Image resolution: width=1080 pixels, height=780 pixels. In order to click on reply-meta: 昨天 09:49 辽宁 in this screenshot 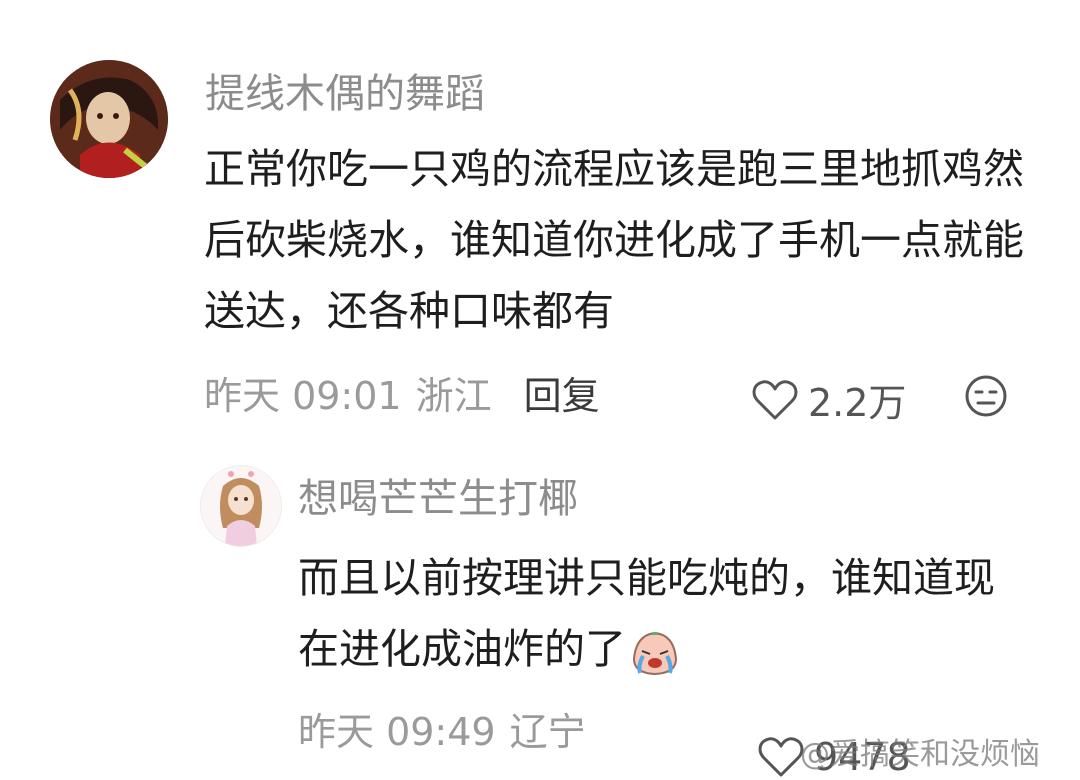, I will do `click(449, 732)`.